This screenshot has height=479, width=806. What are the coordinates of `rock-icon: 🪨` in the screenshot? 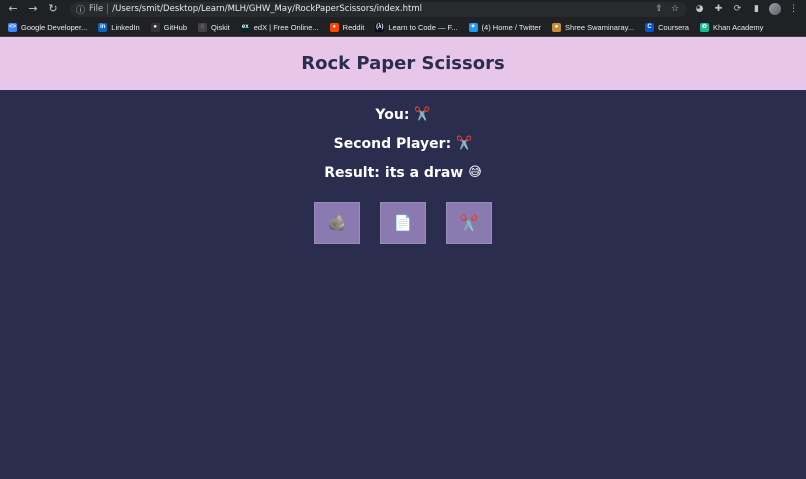 It's located at (337, 223).